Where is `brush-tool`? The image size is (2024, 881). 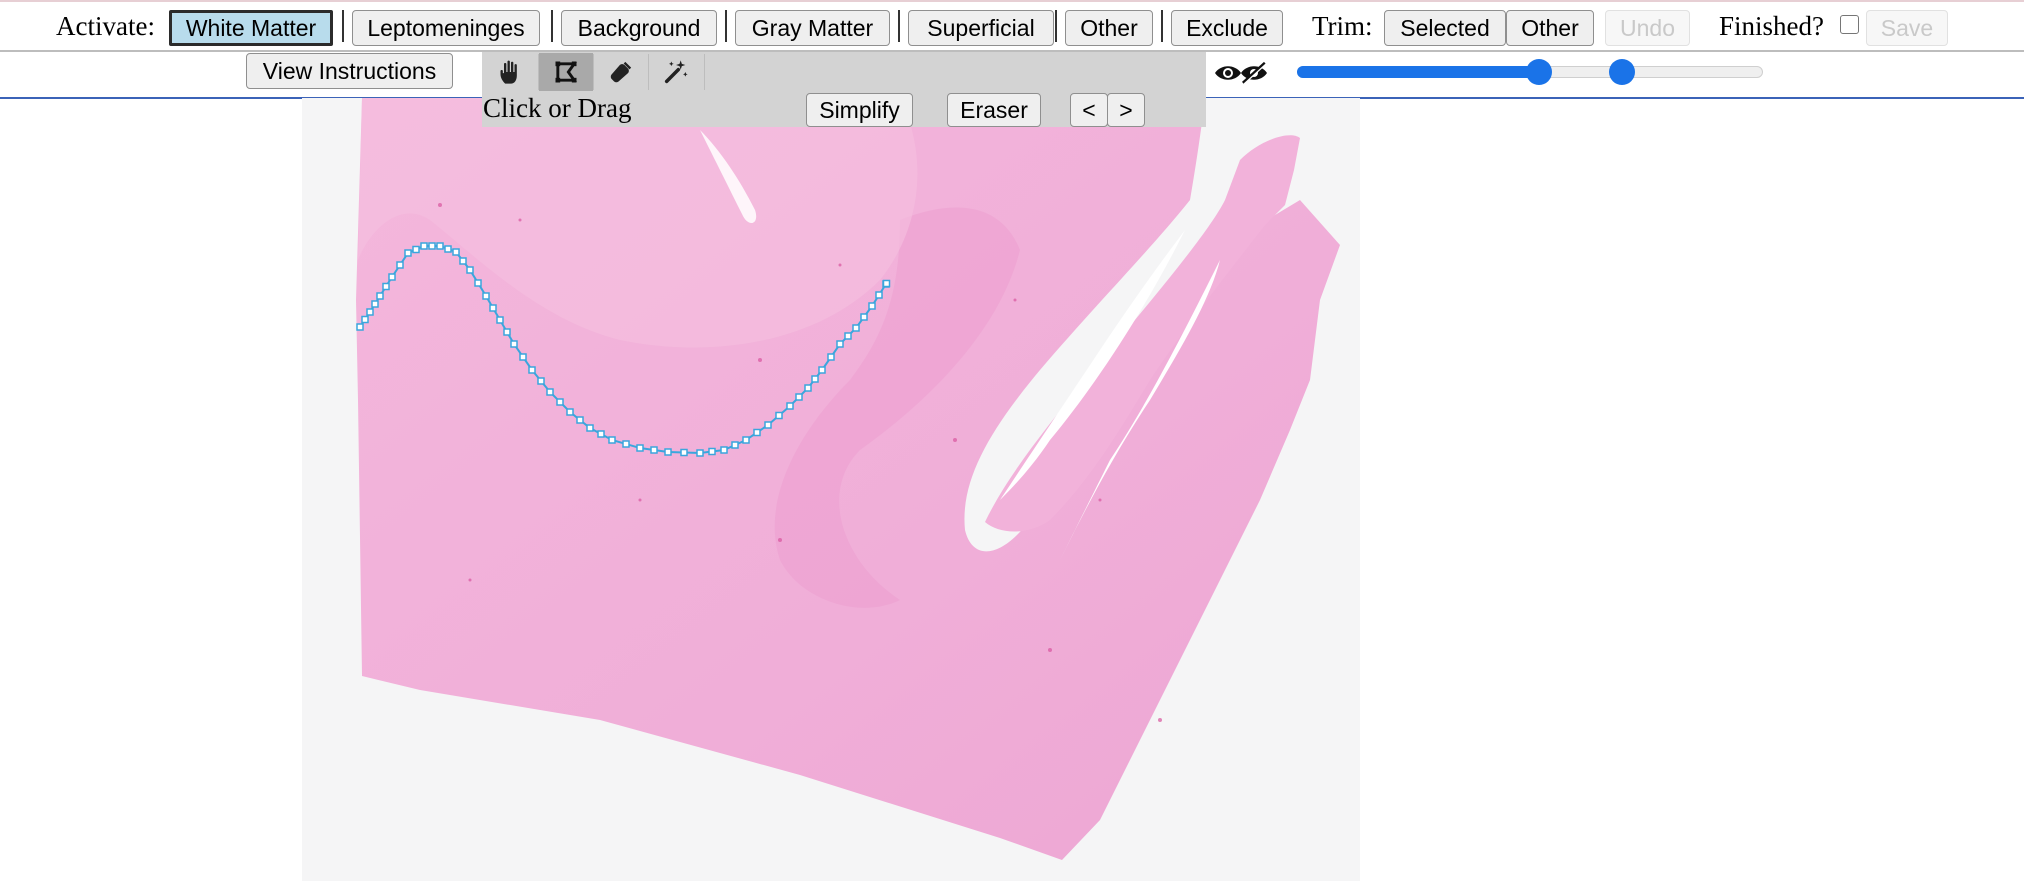 brush-tool is located at coordinates (621, 72).